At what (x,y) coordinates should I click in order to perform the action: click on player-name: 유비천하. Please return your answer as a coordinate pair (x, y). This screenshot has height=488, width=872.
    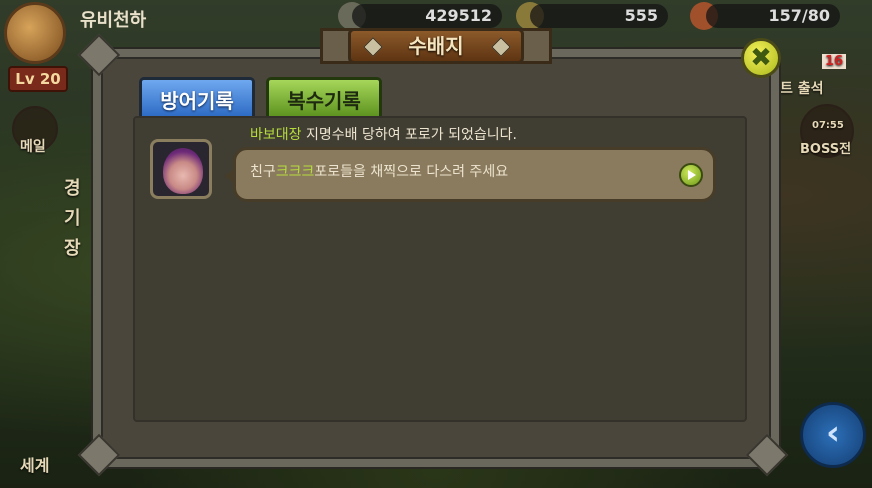
    Looking at the image, I should click on (113, 20).